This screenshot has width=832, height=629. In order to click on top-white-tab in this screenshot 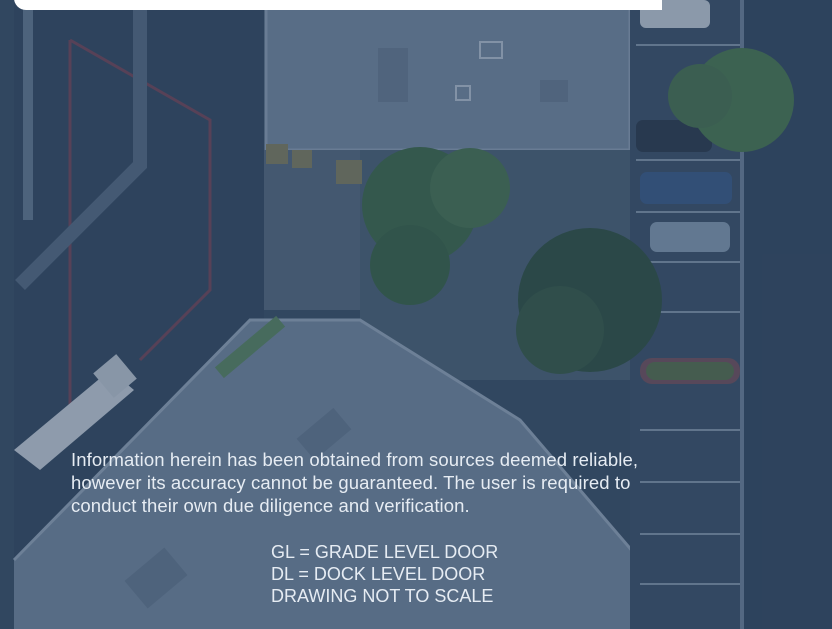, I will do `click(338, 5)`.